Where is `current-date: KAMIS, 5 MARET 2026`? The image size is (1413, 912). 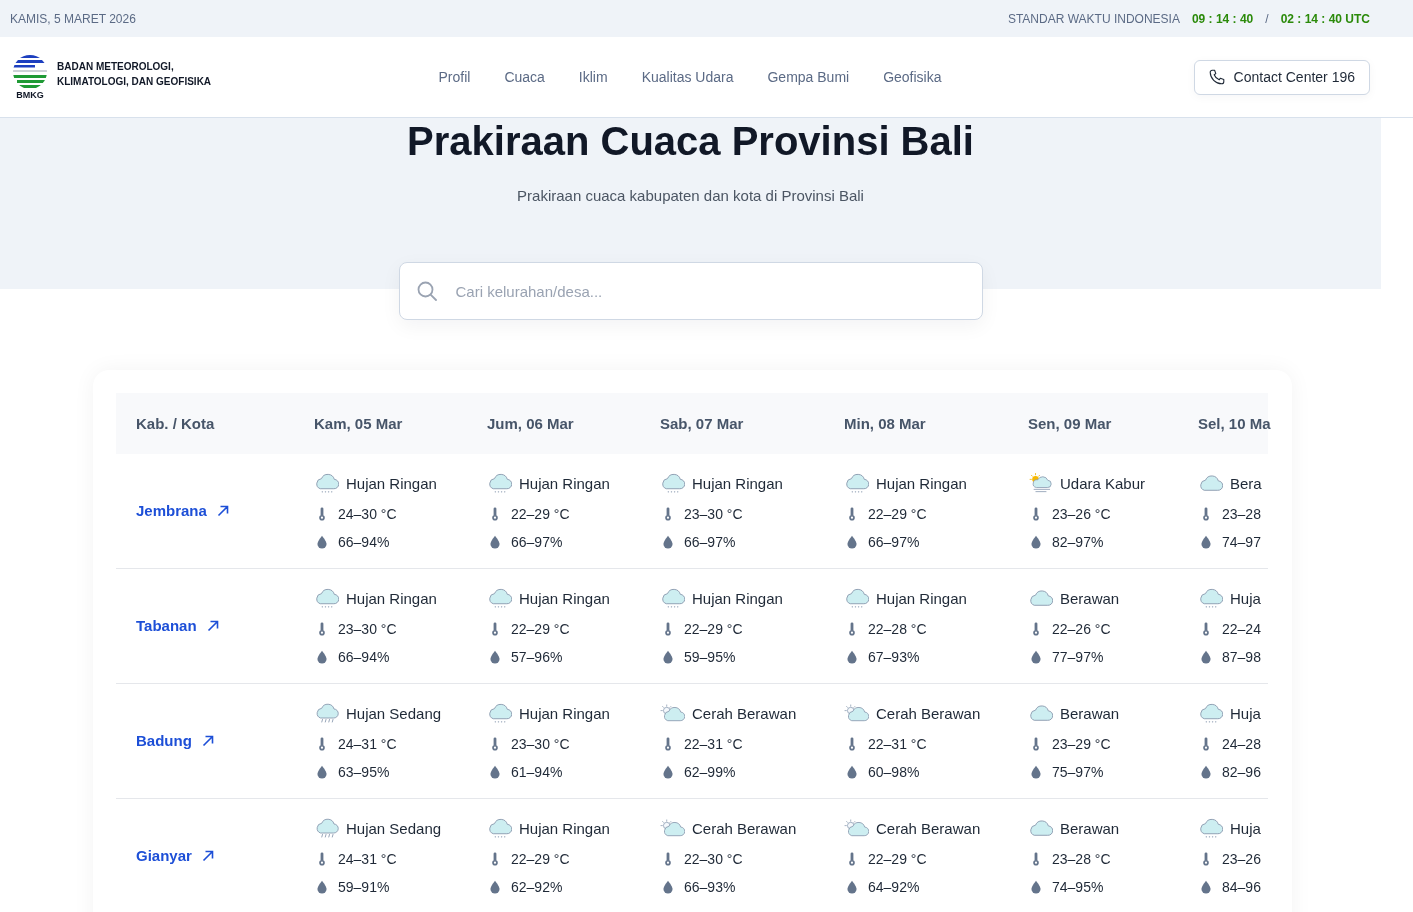
current-date: KAMIS, 5 MARET 2026 is located at coordinates (73, 18).